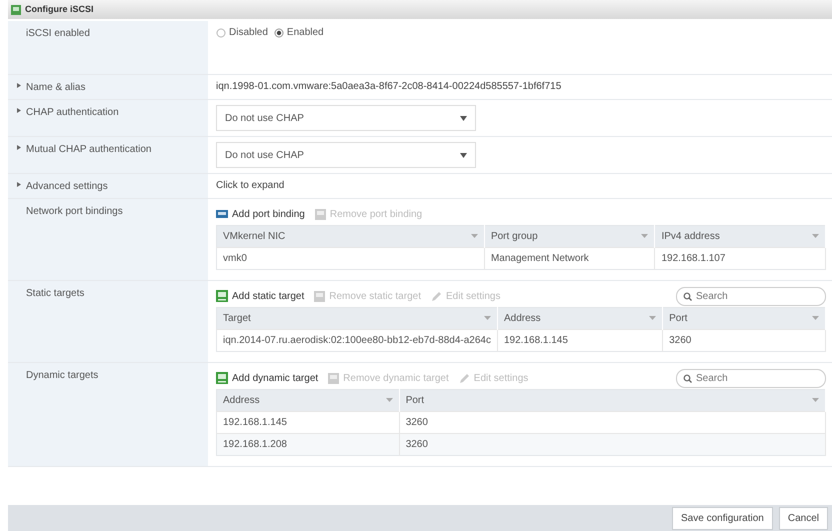 Image resolution: width=832 pixels, height=531 pixels. Describe the element at coordinates (267, 378) in the screenshot. I see `toolbar-button: Add dynamic target` at that location.